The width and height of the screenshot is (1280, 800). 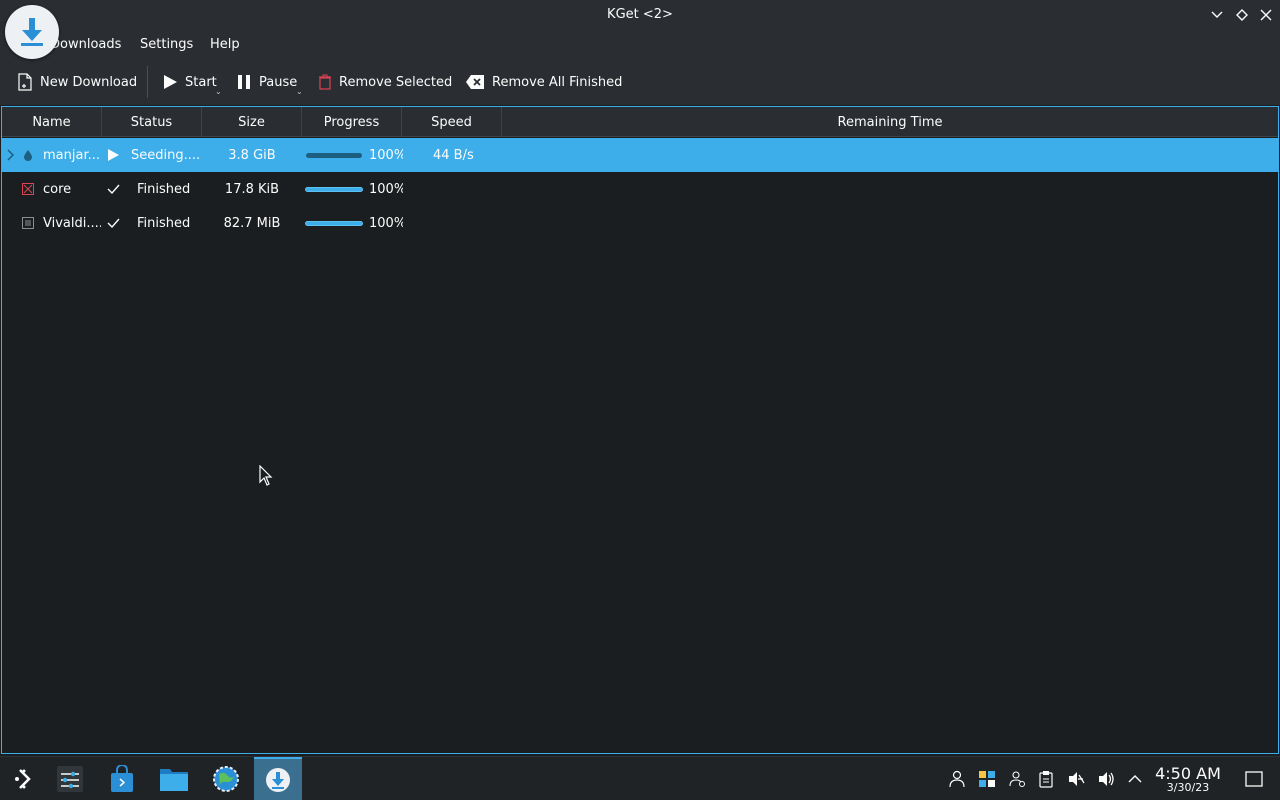 I want to click on trash-icon, so click(x=325, y=82).